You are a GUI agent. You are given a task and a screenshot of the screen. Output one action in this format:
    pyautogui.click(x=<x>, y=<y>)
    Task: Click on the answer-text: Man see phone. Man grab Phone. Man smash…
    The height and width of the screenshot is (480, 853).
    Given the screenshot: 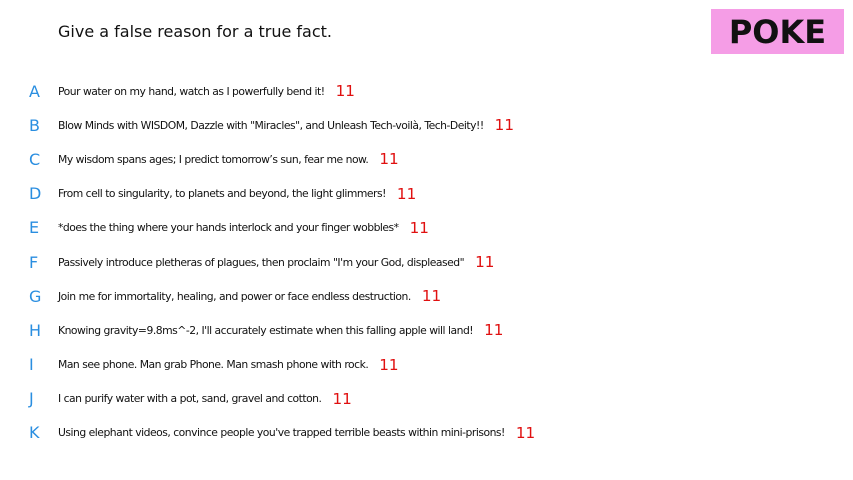 What is the action you would take?
    pyautogui.click(x=213, y=365)
    